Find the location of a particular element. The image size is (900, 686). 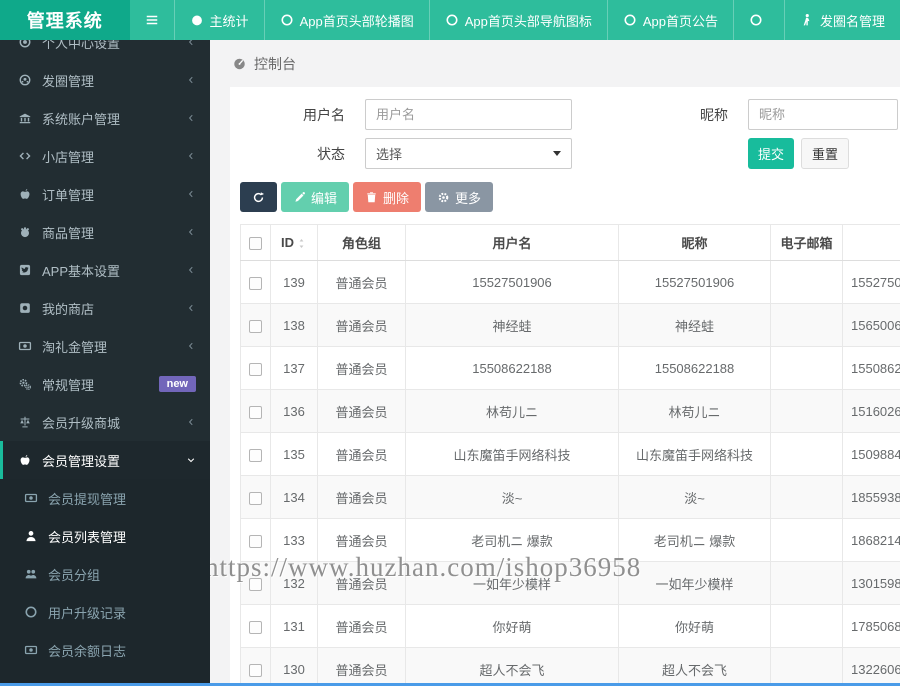

header-id: ID is located at coordinates (294, 242).